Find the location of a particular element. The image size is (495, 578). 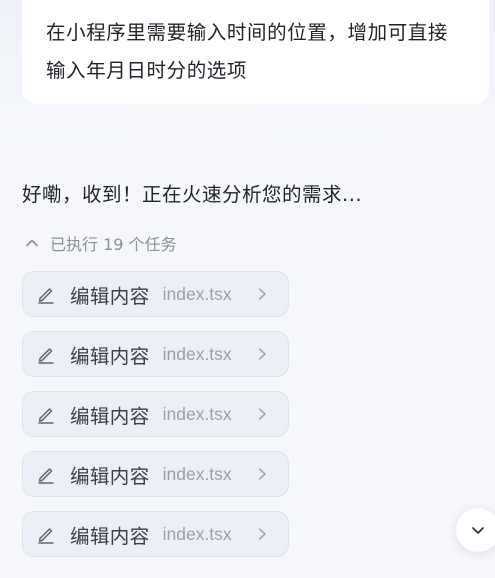

chevron-up-icon is located at coordinates (32, 243).